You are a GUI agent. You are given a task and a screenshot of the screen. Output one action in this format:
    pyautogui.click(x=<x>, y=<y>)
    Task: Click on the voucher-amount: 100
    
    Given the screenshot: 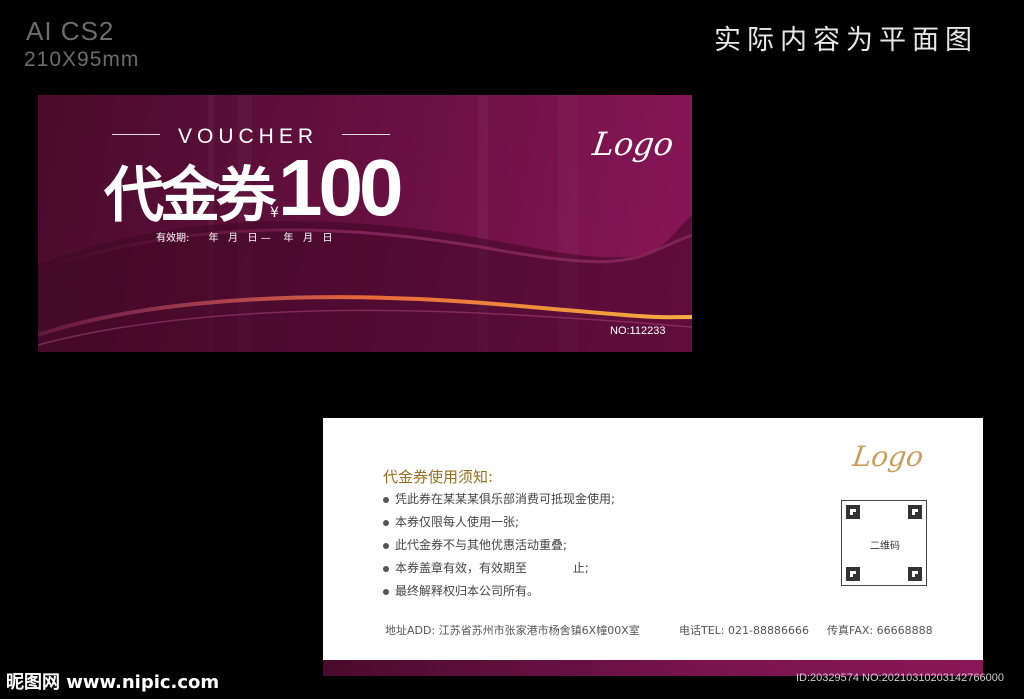 What is the action you would take?
    pyautogui.click(x=341, y=187)
    